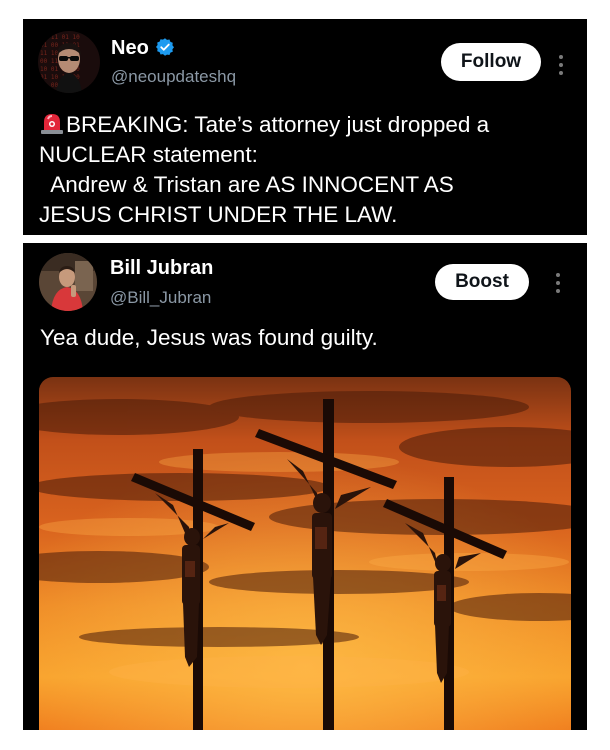  Describe the element at coordinates (148, 154) in the screenshot. I see `tweet-line-2: NUCLEAR statement:` at that location.